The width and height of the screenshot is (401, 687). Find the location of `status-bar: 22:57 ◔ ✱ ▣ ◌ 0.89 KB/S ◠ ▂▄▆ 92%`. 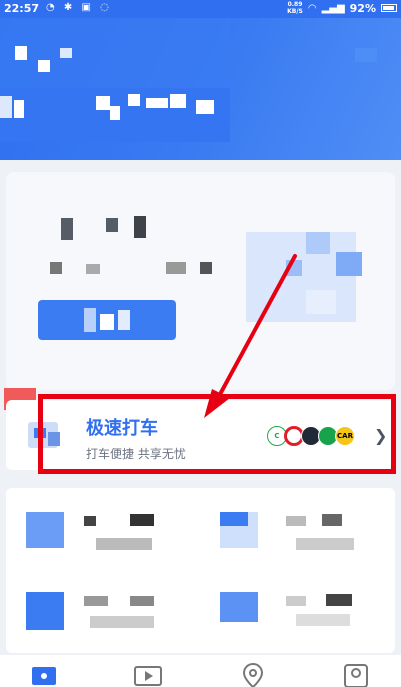

status-bar: 22:57 ◔ ✱ ▣ ◌ 0.89 KB/S ◠ ▂▄▆ 92% is located at coordinates (200, 9).